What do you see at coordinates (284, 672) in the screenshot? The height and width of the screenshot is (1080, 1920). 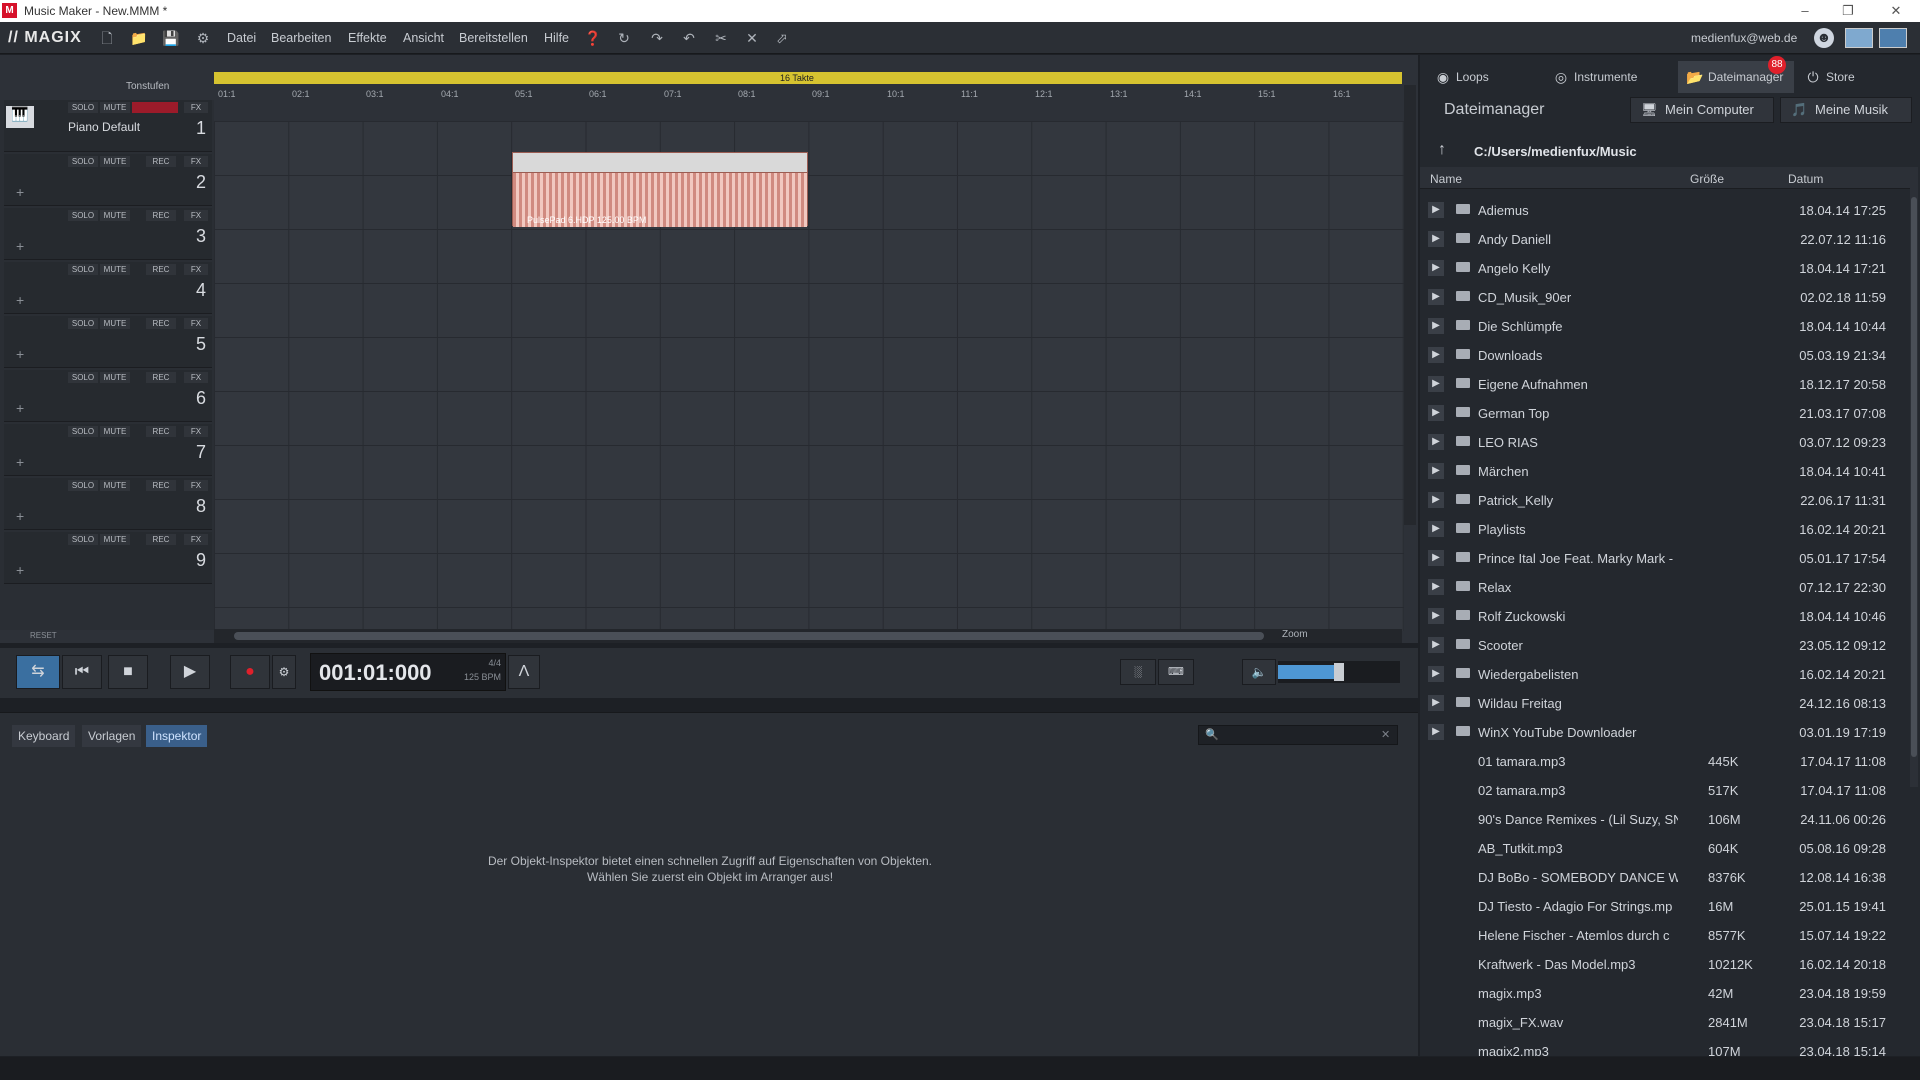 I see `record-settings-icon: ⚙` at bounding box center [284, 672].